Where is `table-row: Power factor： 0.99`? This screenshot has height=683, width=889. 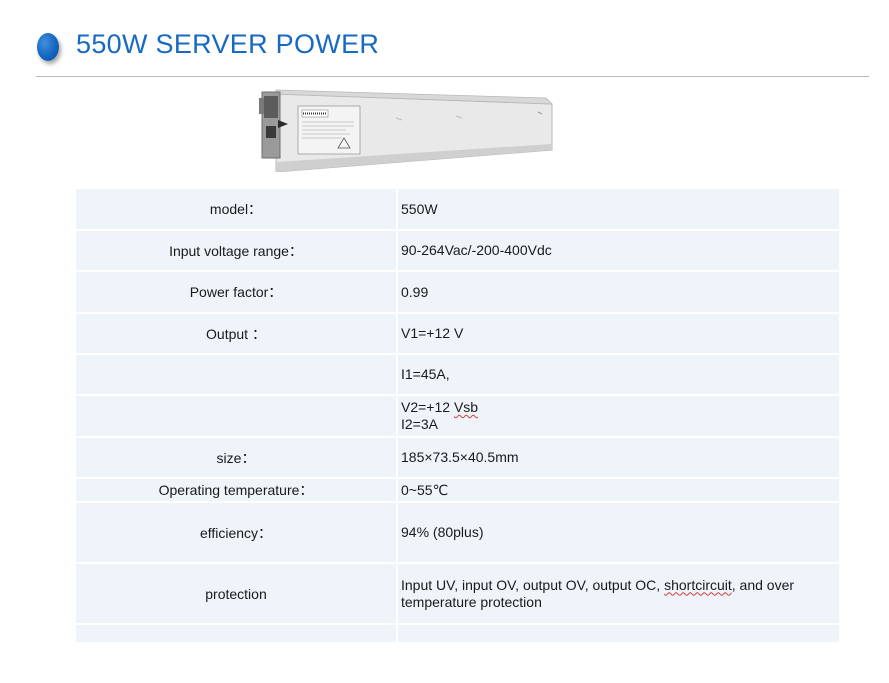
table-row: Power factor： 0.99 is located at coordinates (457, 292).